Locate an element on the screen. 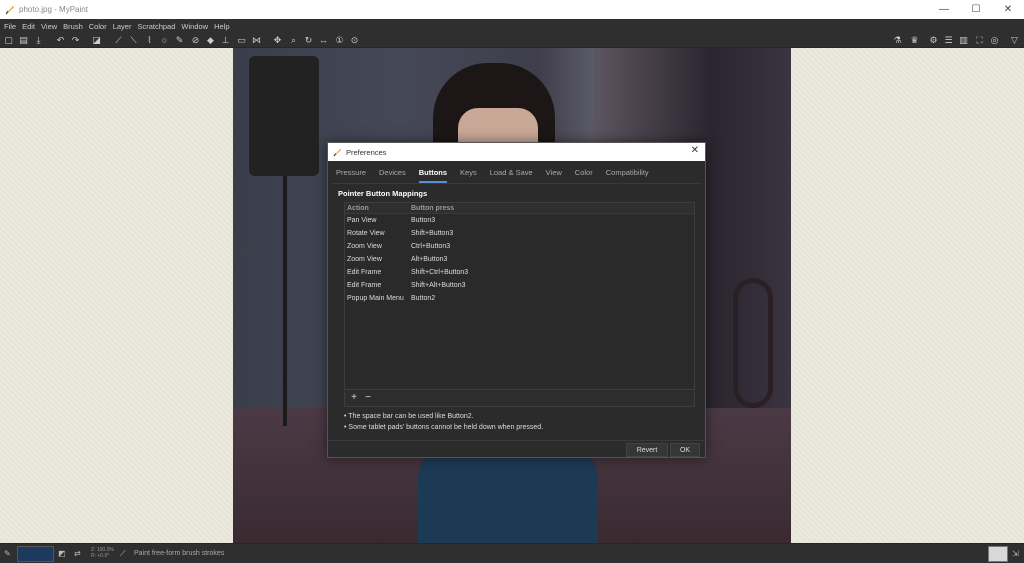  section-title: Pointer Button Mappings is located at coordinates (383, 193).